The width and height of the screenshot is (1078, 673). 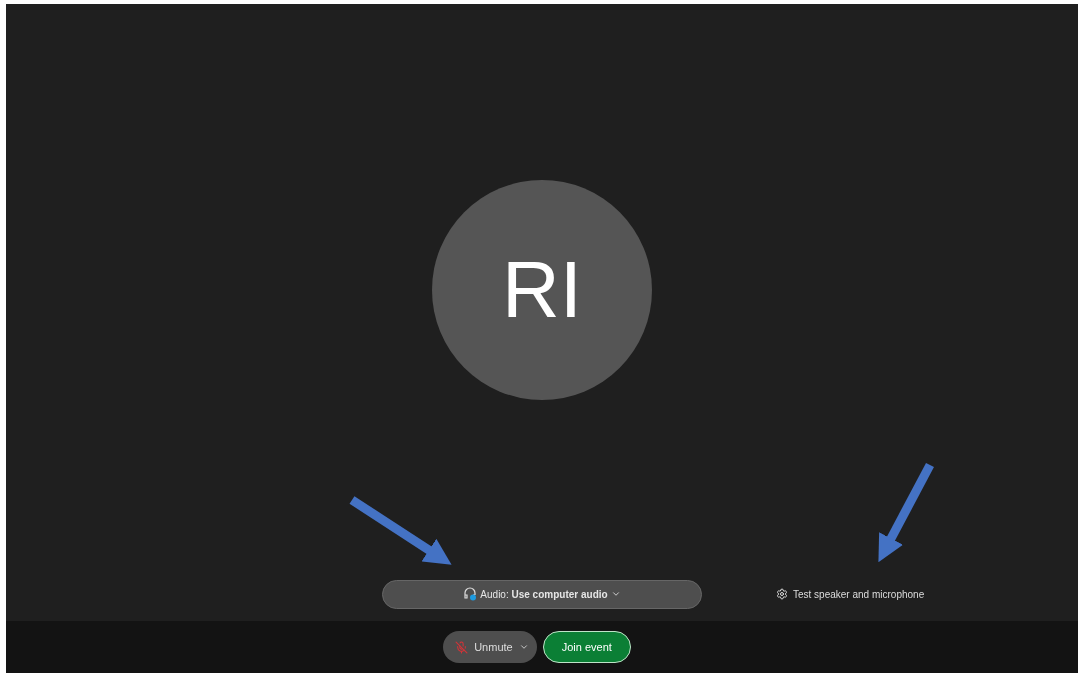 What do you see at coordinates (470, 594) in the screenshot?
I see `headset-icon` at bounding box center [470, 594].